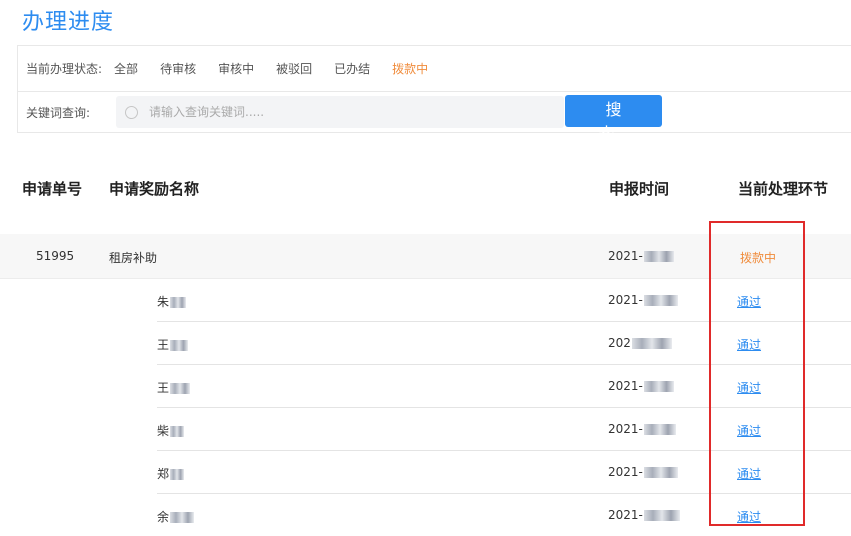 This screenshot has width=851, height=536. Describe the element at coordinates (434, 69) in the screenshot. I see `status-filter-row: 当前办理状态: 全部 待审核 审核中 被驳回 已办结 拨款中` at that location.